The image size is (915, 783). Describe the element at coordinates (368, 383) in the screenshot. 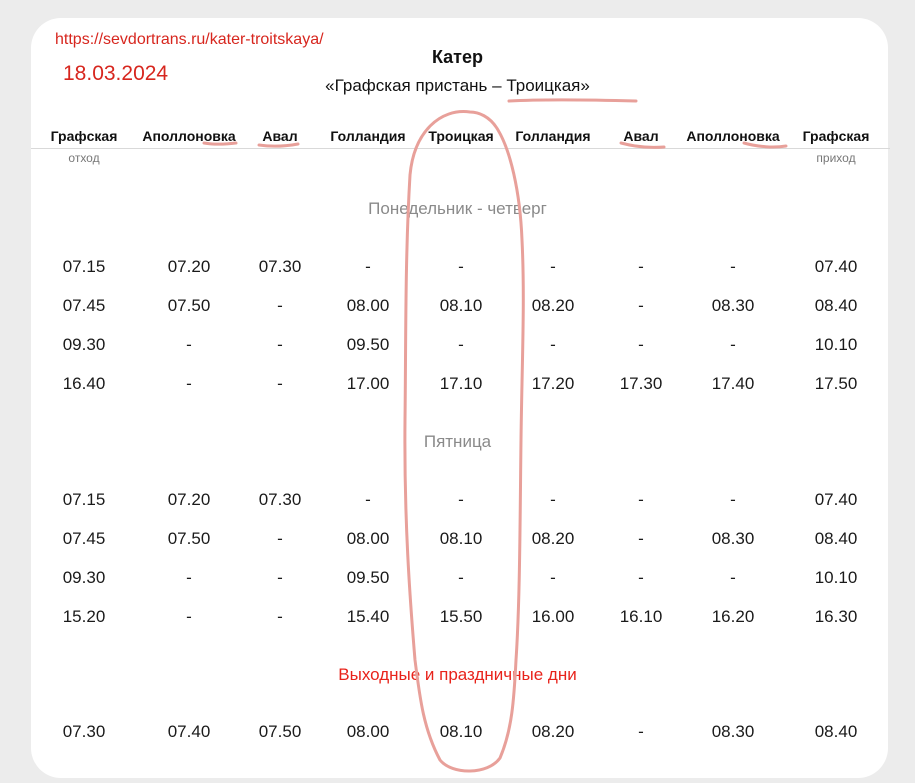

I see `table-cell: 17.00` at that location.